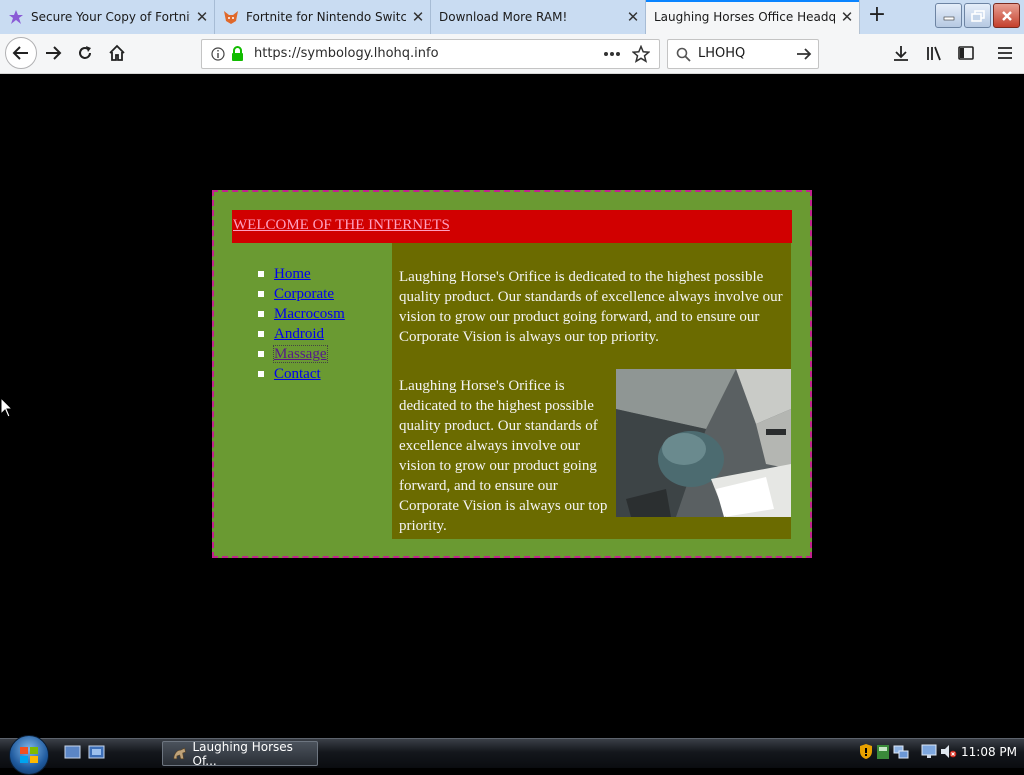  I want to click on show-desktop-icon, so click(72, 752).